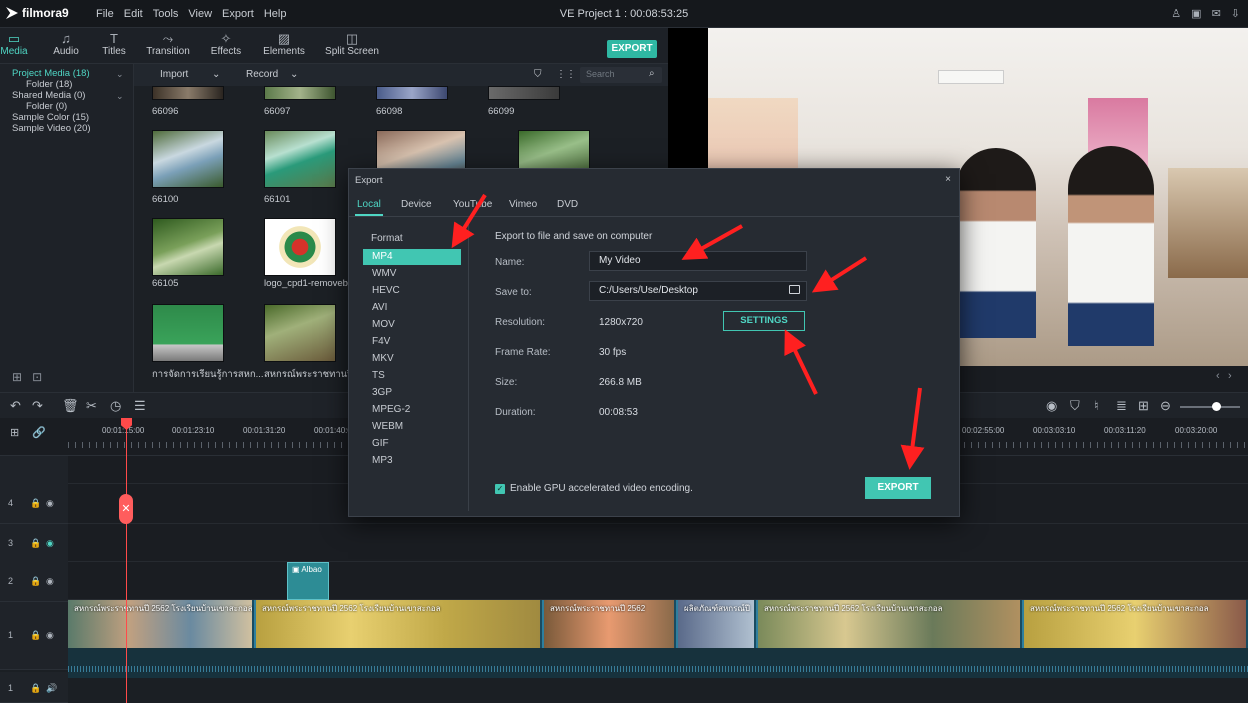  What do you see at coordinates (412, 274) in the screenshot?
I see `format-wmv: WMV` at bounding box center [412, 274].